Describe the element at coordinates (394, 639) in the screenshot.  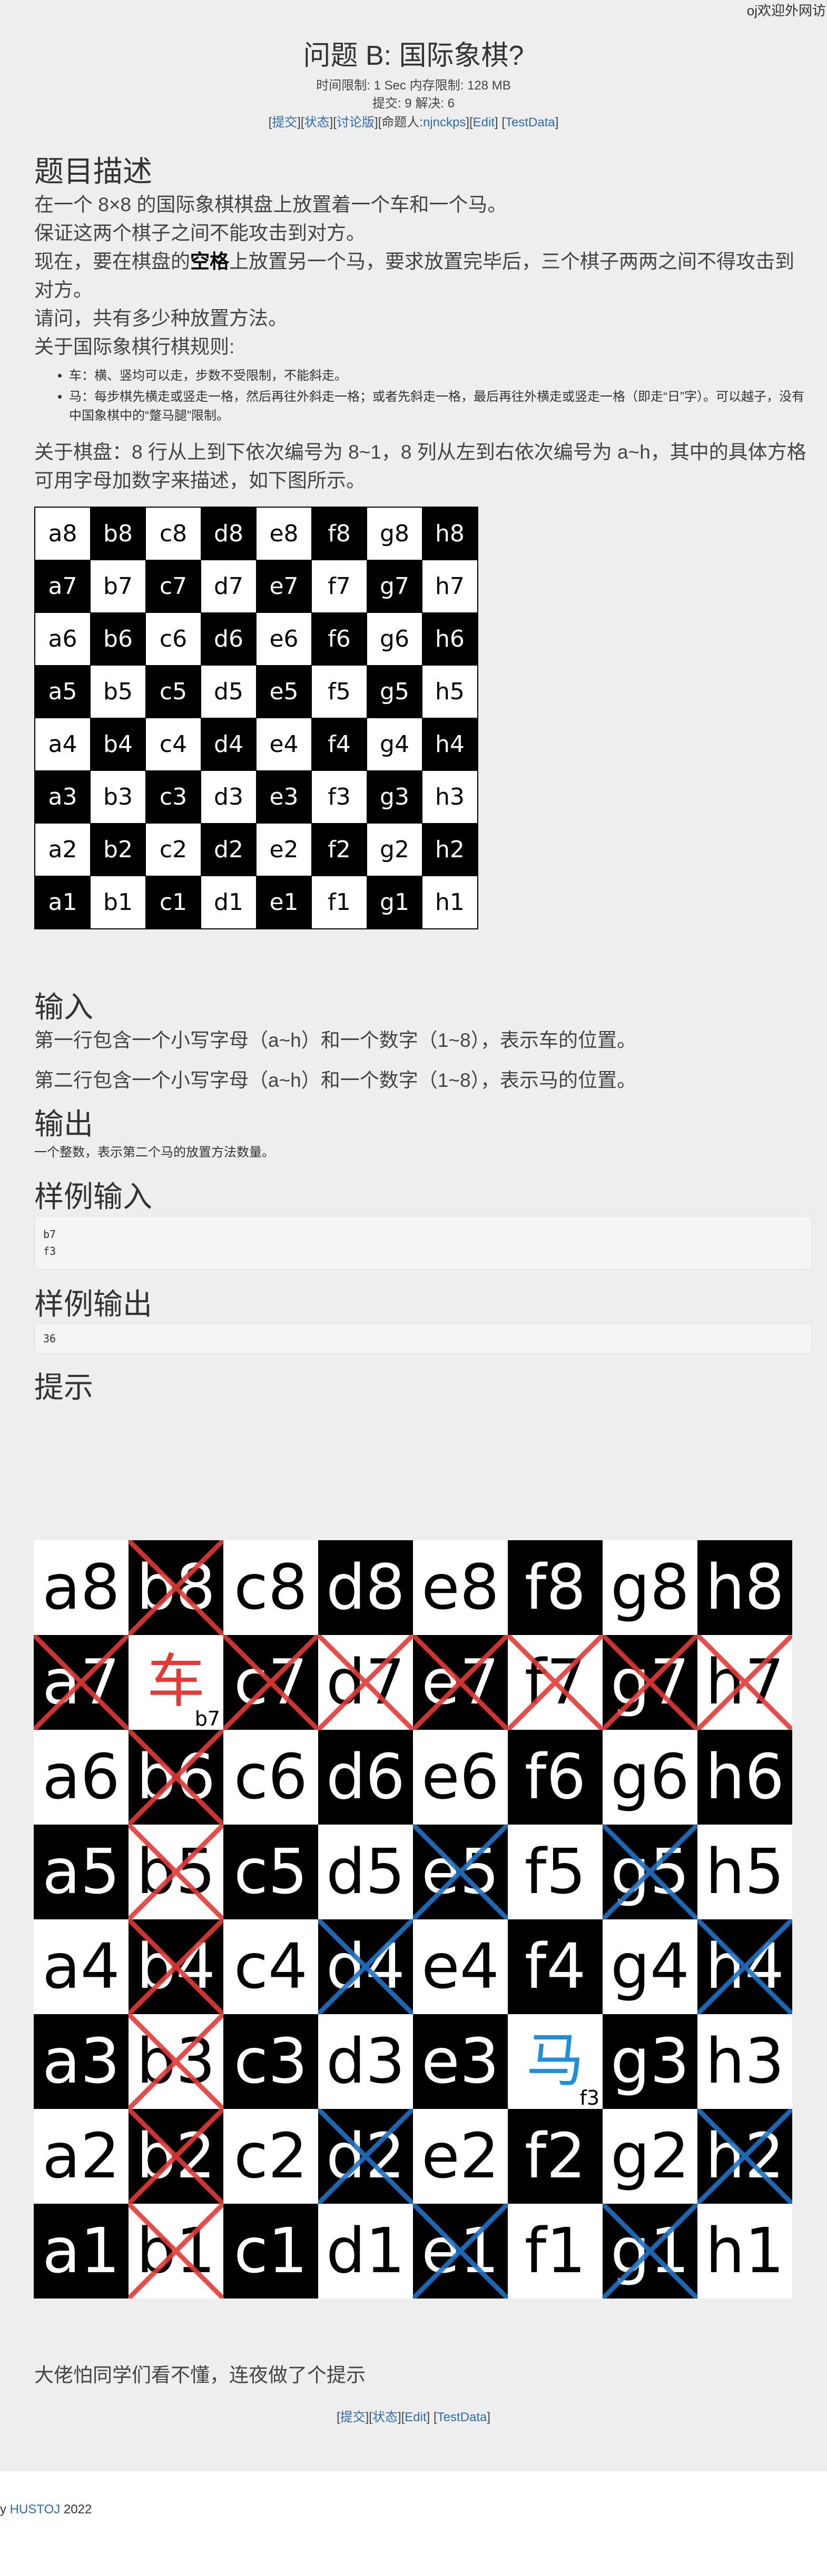
I see `board-square-g6: g6` at that location.